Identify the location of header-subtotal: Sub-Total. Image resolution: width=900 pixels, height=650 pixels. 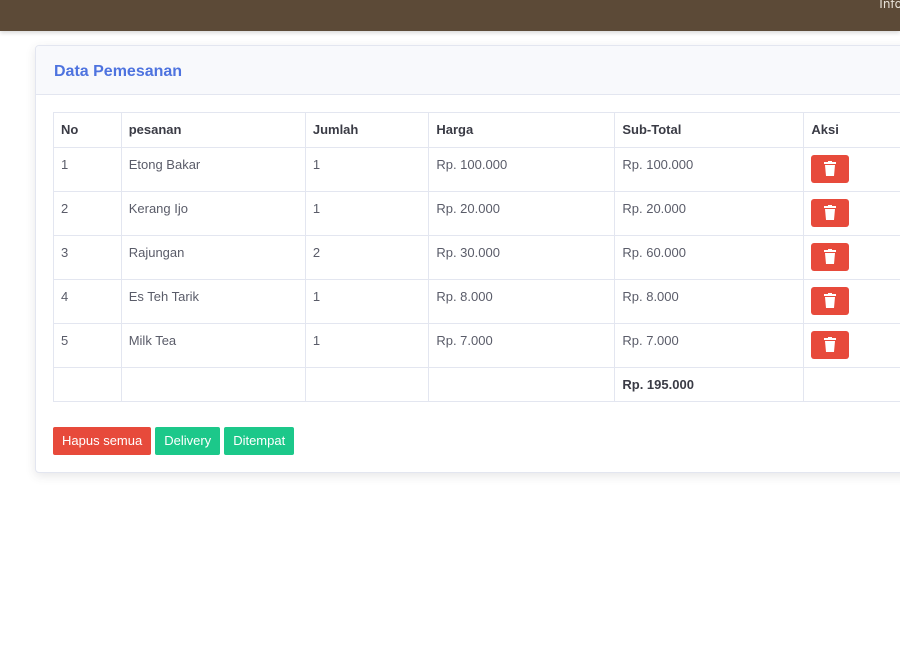
(709, 130).